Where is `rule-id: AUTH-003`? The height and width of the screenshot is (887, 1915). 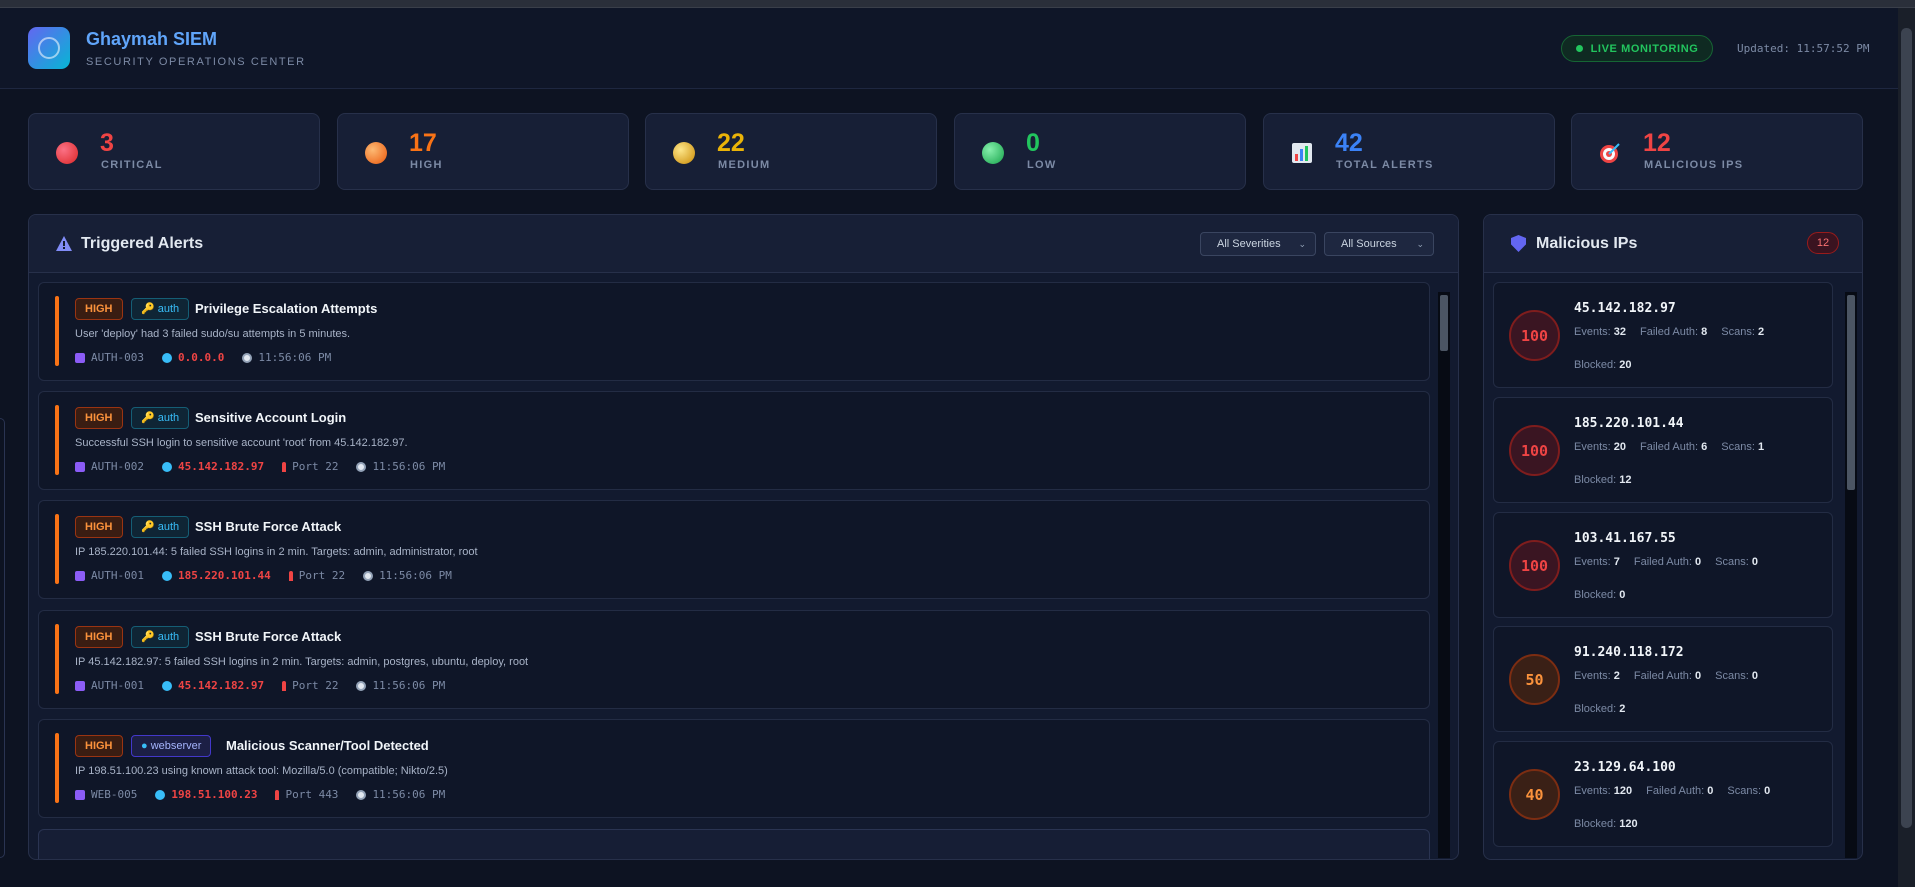 rule-id: AUTH-003 is located at coordinates (109, 357).